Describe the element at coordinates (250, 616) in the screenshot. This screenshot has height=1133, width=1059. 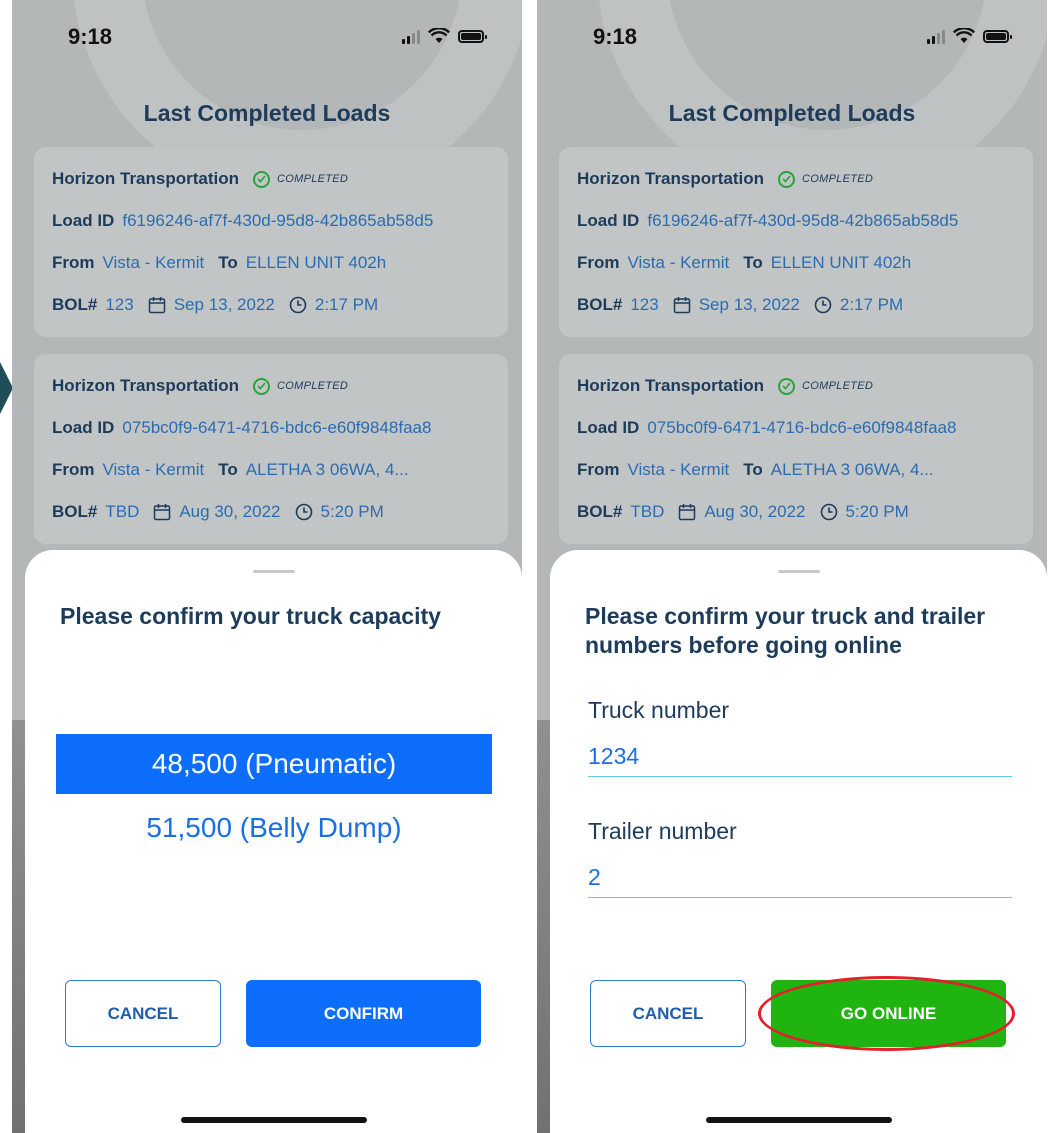
I see `sheet-title: Please confirm your truck capacity` at that location.